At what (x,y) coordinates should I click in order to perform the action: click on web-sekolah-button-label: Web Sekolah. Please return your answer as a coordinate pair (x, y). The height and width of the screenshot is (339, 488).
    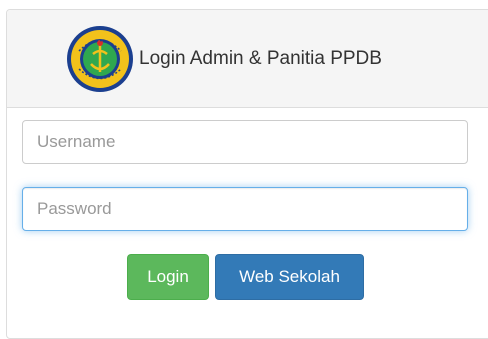
    Looking at the image, I should click on (289, 276).